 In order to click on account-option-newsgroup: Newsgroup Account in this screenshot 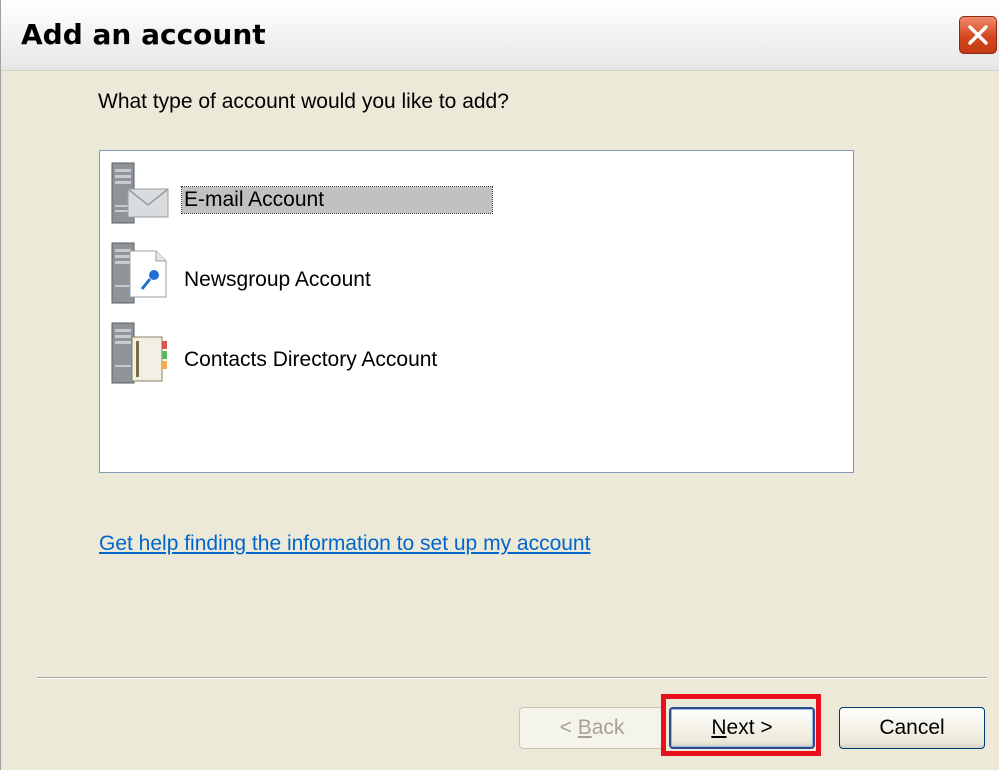, I will do `click(310, 276)`.